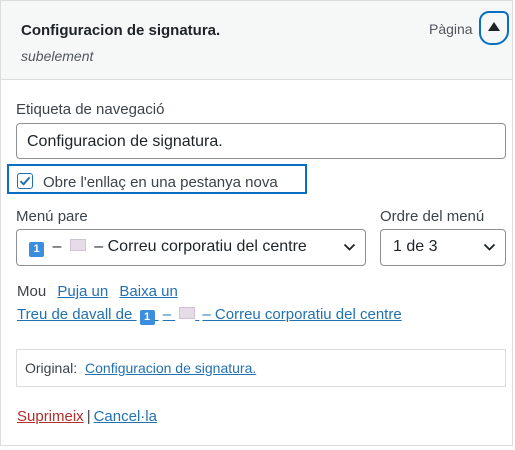 This screenshot has height=450, width=515. I want to click on menu-order-value: 1 de 3, so click(415, 246).